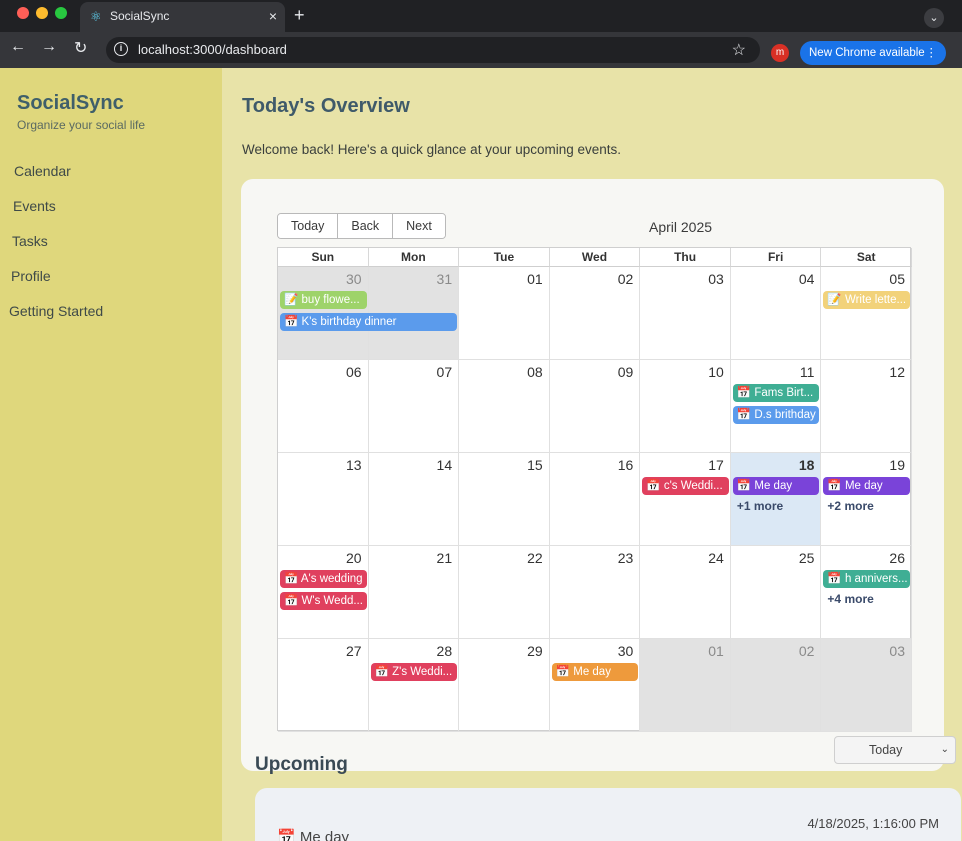 The height and width of the screenshot is (841, 962). Describe the element at coordinates (18, 47) in the screenshot. I see `back-arrow-icon: ←` at that location.